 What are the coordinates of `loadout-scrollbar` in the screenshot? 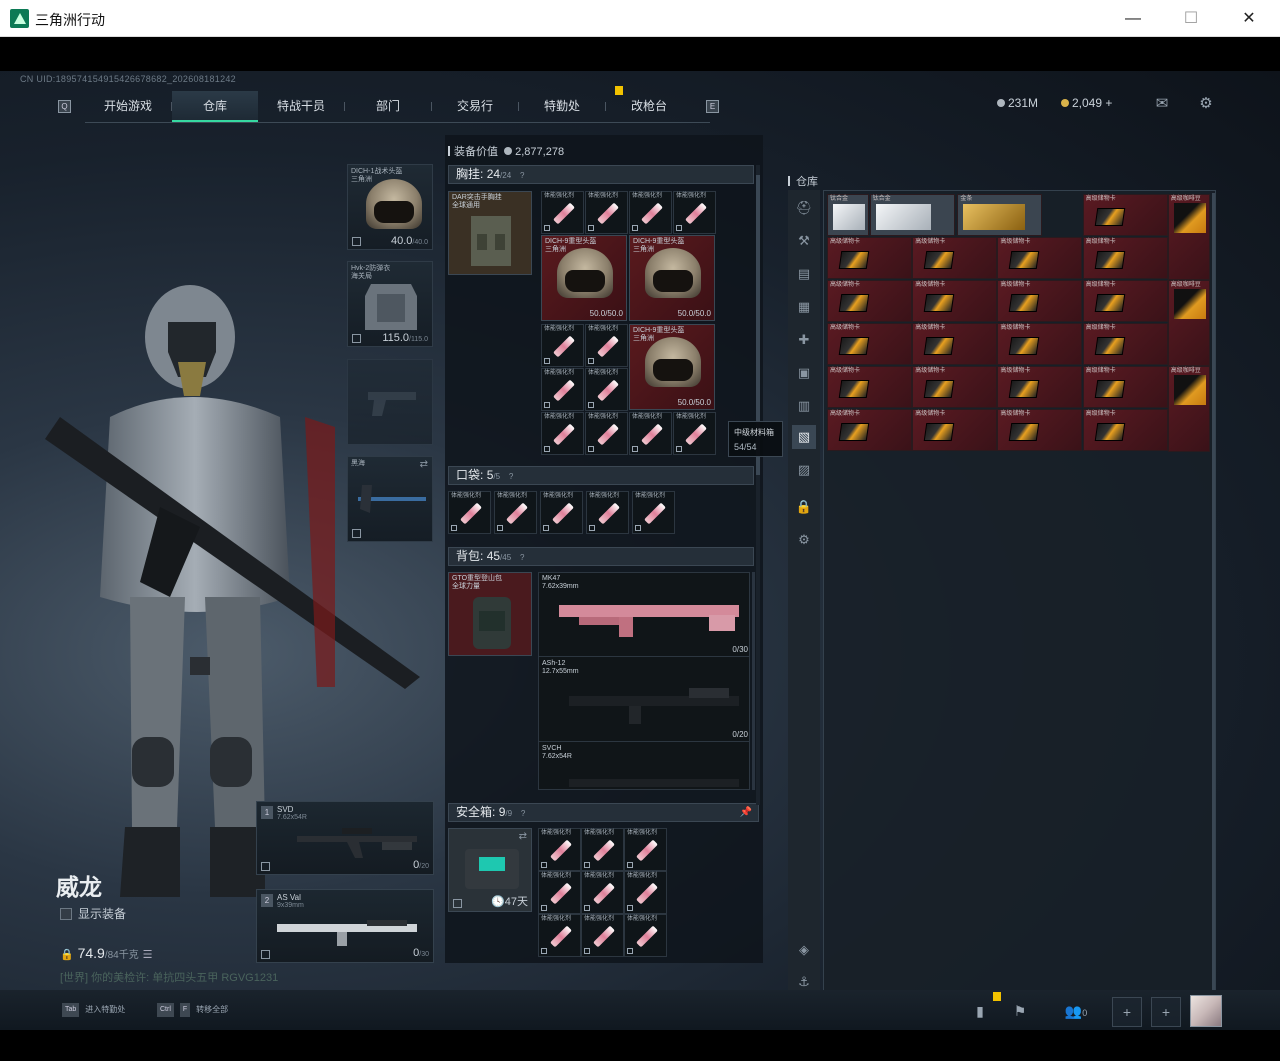 It's located at (758, 485).